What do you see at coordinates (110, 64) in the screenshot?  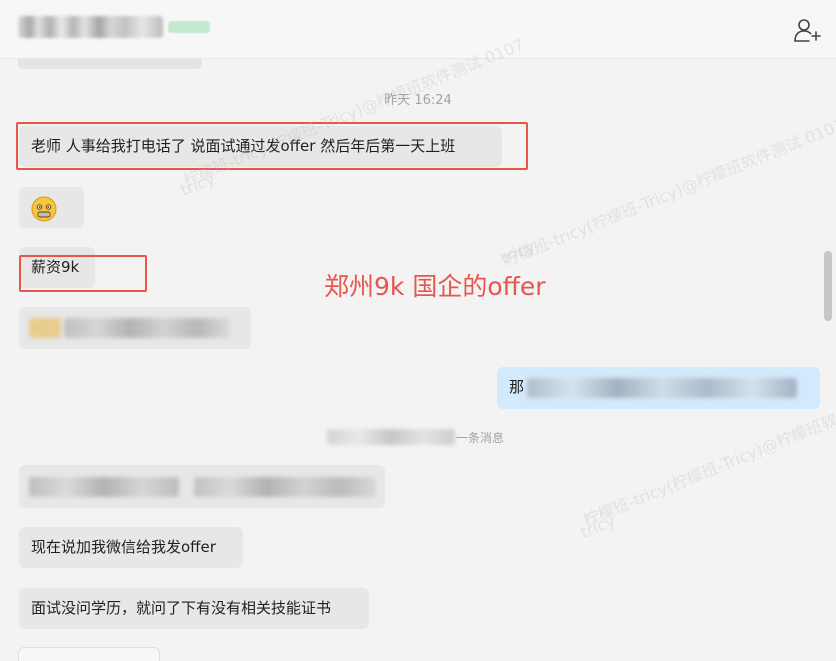 I see `previous-message-bubble` at bounding box center [110, 64].